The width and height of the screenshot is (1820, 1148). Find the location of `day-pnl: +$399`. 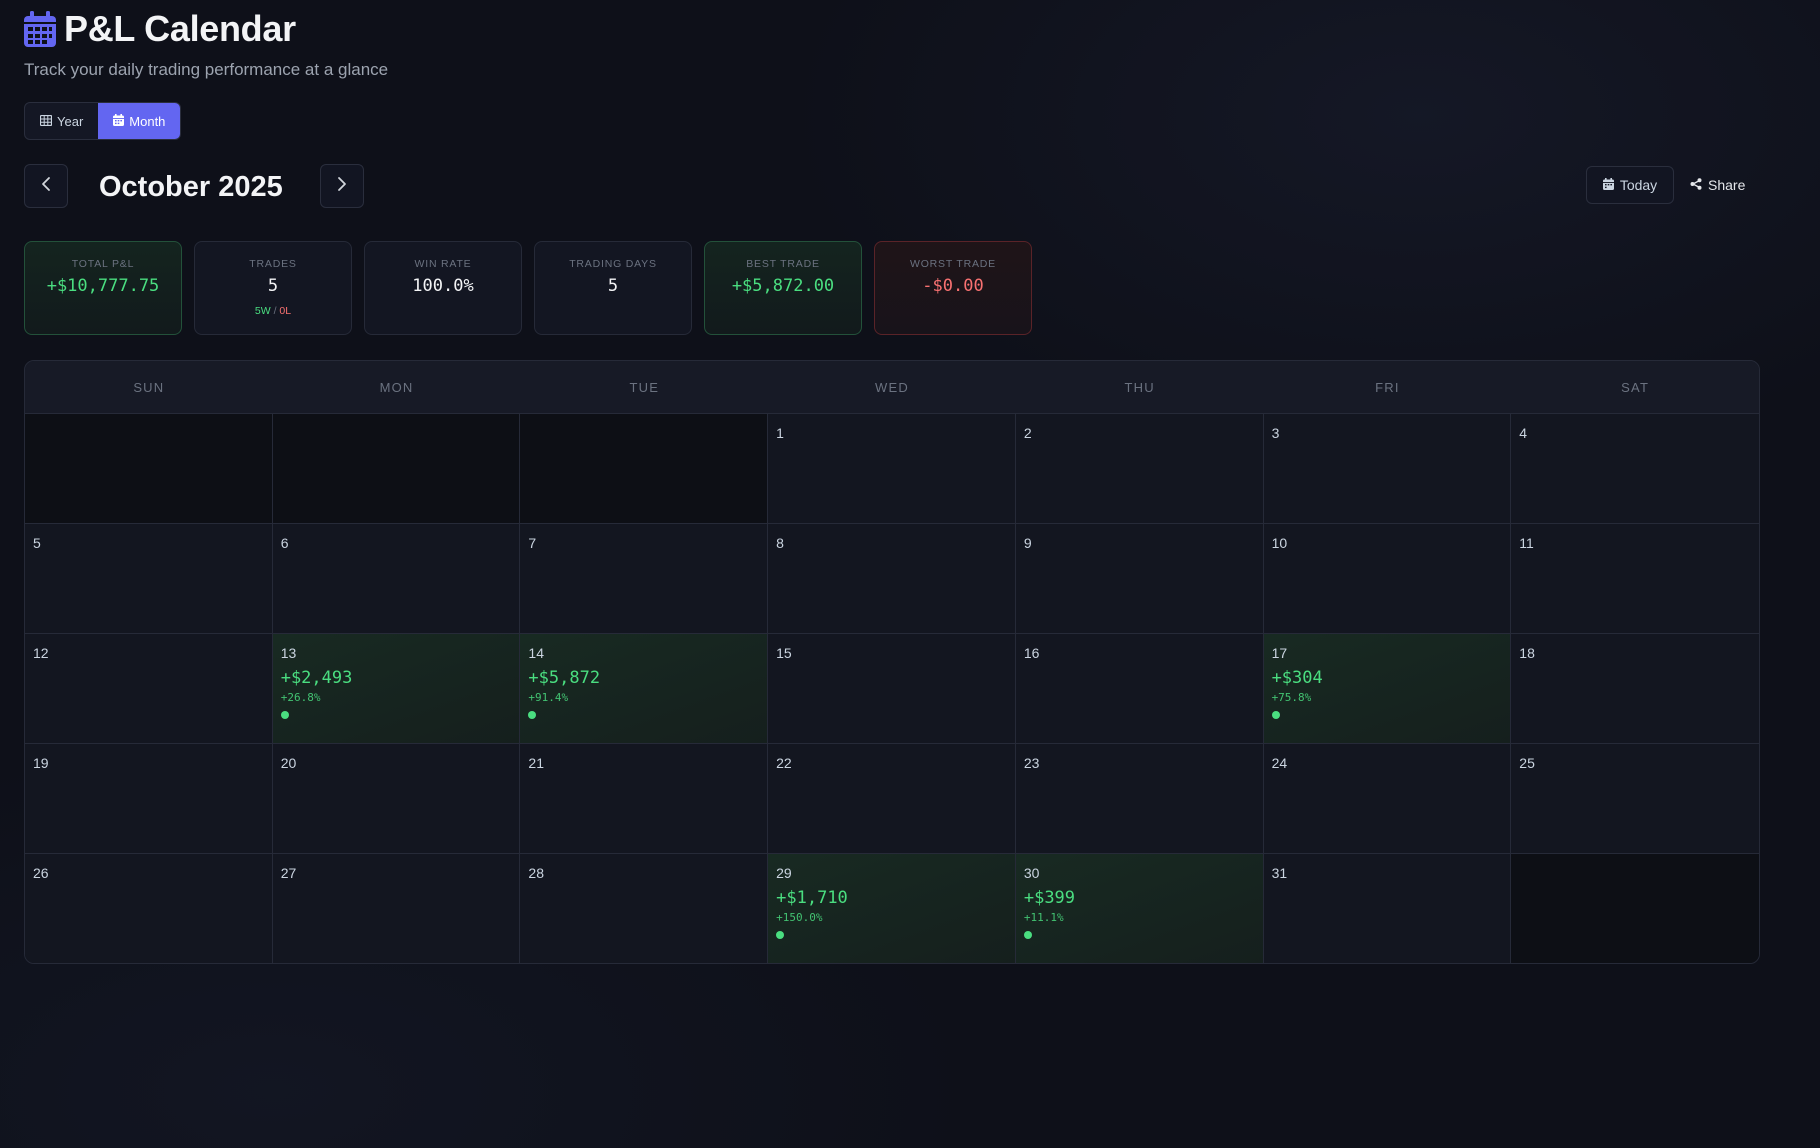

day-pnl: +$399 is located at coordinates (1049, 898).